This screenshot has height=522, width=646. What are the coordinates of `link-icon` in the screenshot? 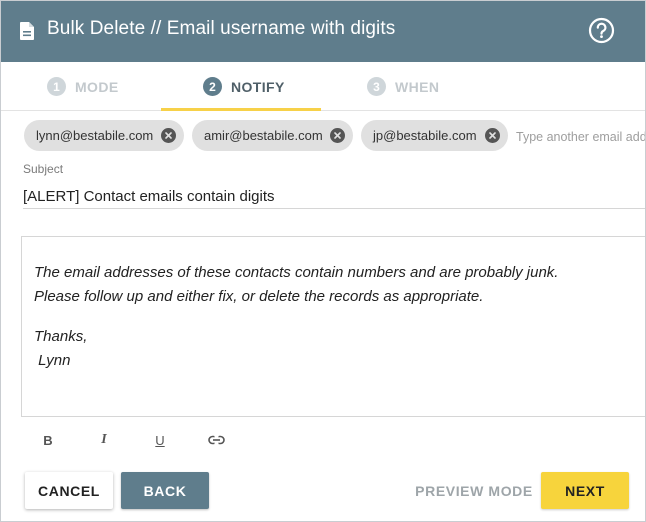 It's located at (216, 440).